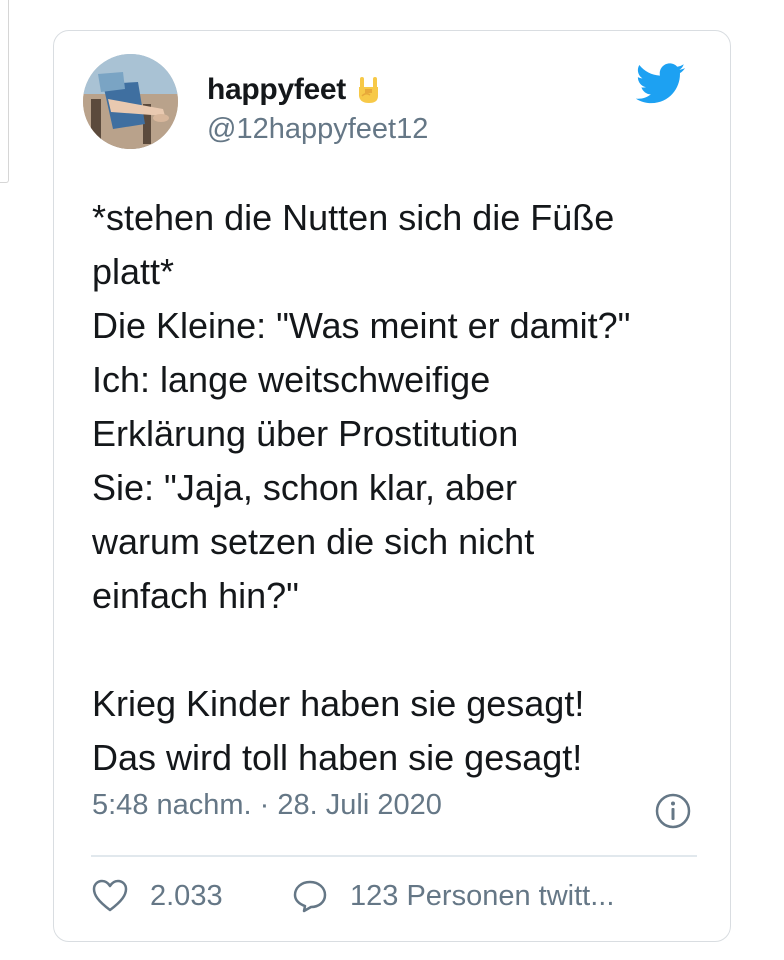 Image resolution: width=784 pixels, height=960 pixels. I want to click on name-row: happyfeet, so click(294, 90).